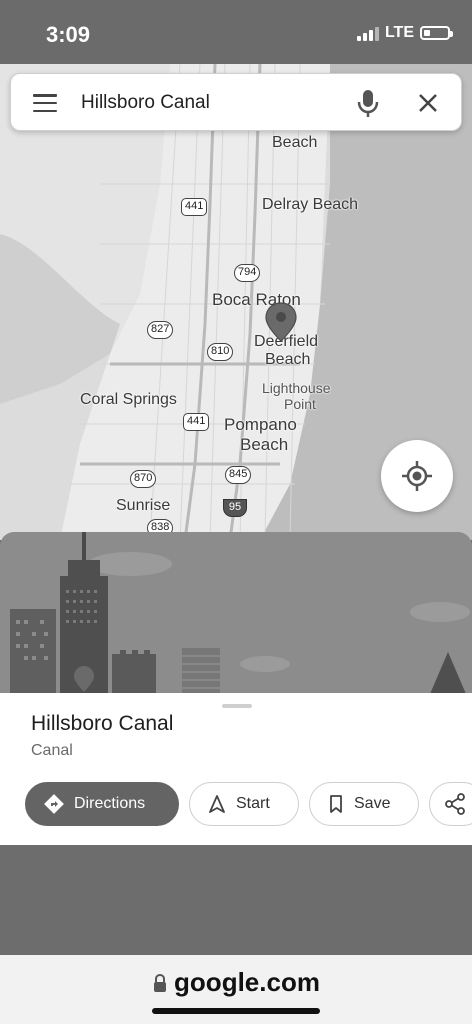  What do you see at coordinates (143, 505) in the screenshot?
I see `map-label-sunrise: Sunrise` at bounding box center [143, 505].